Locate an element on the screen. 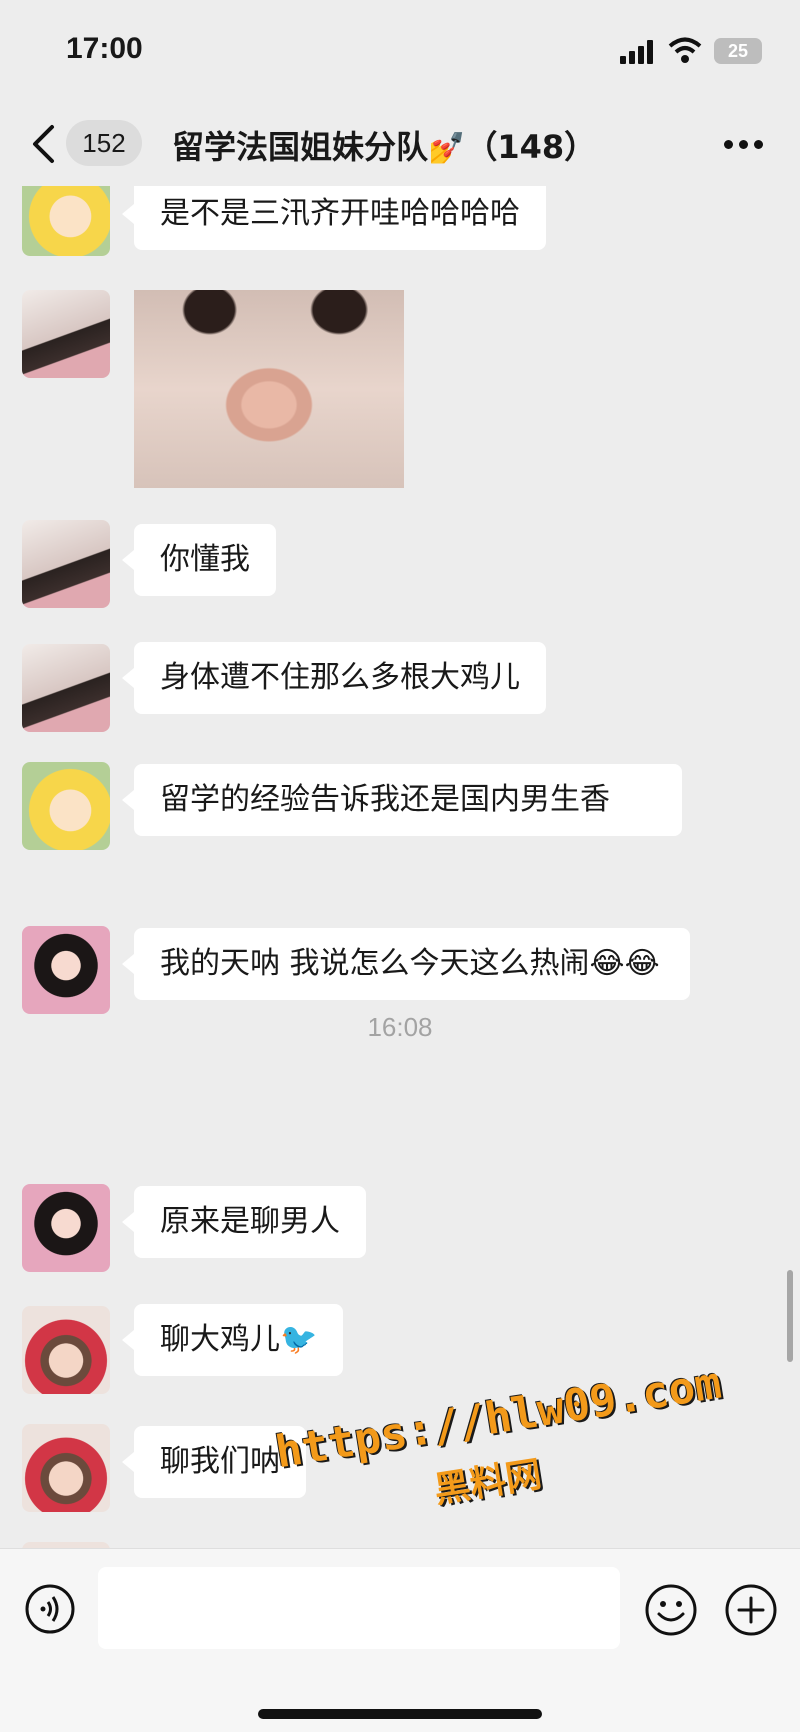 This screenshot has width=800, height=1732. input-bar is located at coordinates (400, 1640).